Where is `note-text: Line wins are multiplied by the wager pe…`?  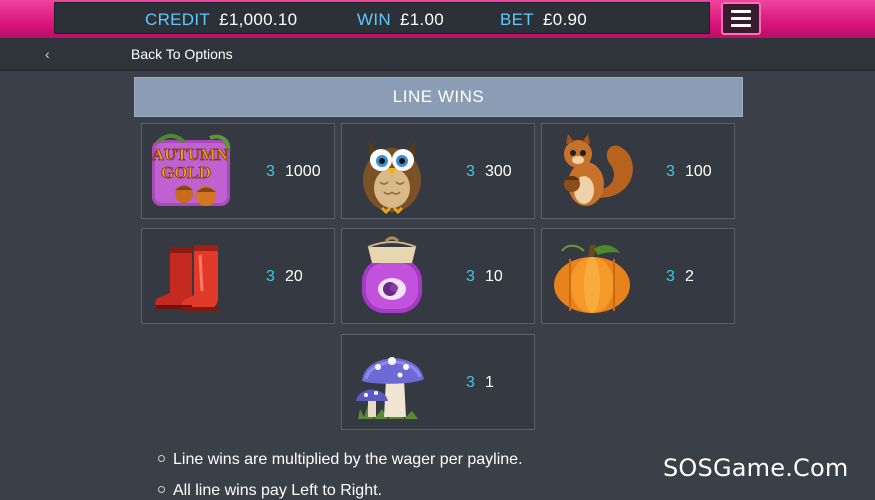
note-text: Line wins are multiplied by the wager pe… is located at coordinates (348, 459).